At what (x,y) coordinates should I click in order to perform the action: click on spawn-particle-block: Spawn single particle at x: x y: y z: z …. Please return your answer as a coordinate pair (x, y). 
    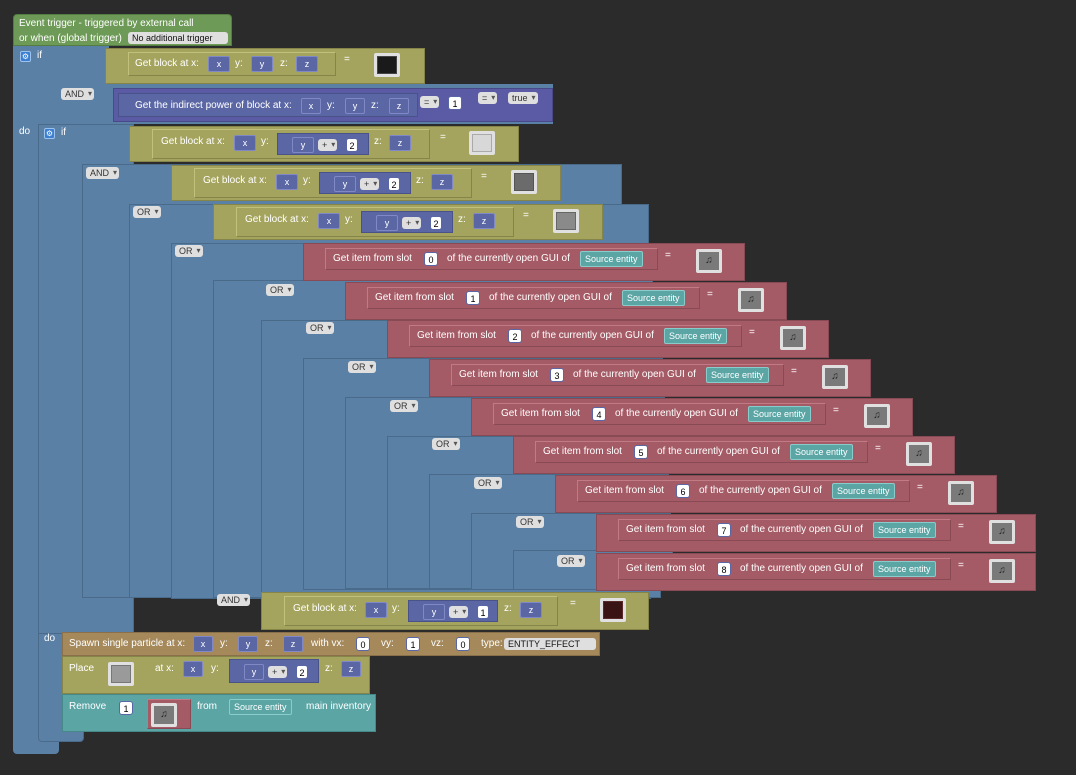
    Looking at the image, I should click on (331, 644).